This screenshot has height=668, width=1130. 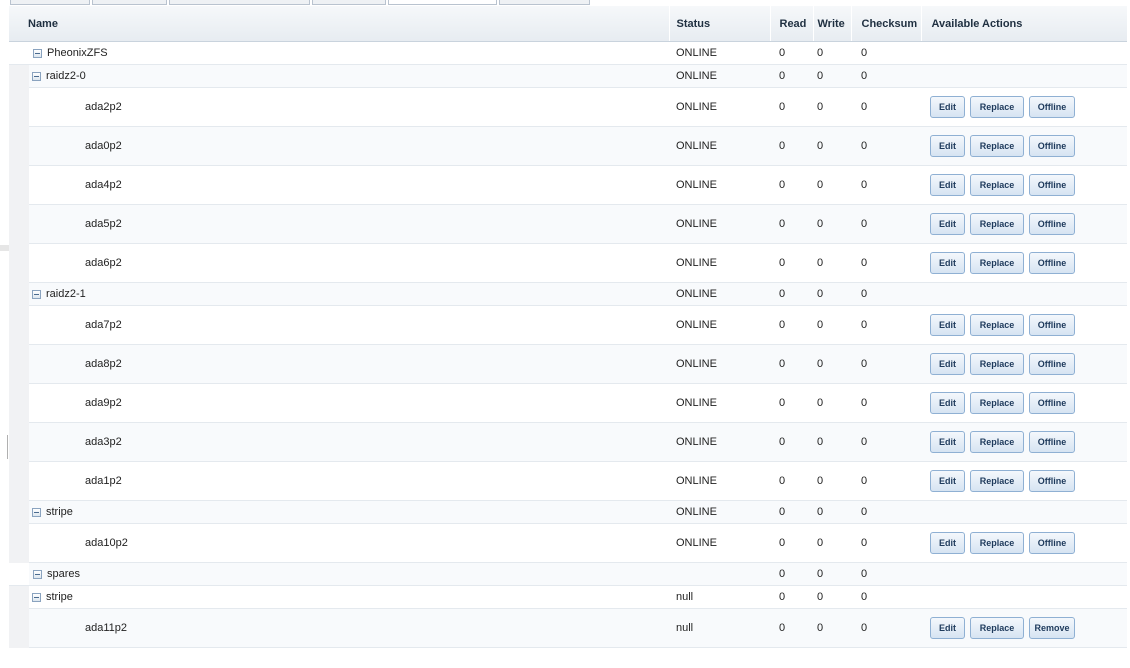 I want to click on column-header-available-actions: Available Actions, so click(x=1023, y=24).